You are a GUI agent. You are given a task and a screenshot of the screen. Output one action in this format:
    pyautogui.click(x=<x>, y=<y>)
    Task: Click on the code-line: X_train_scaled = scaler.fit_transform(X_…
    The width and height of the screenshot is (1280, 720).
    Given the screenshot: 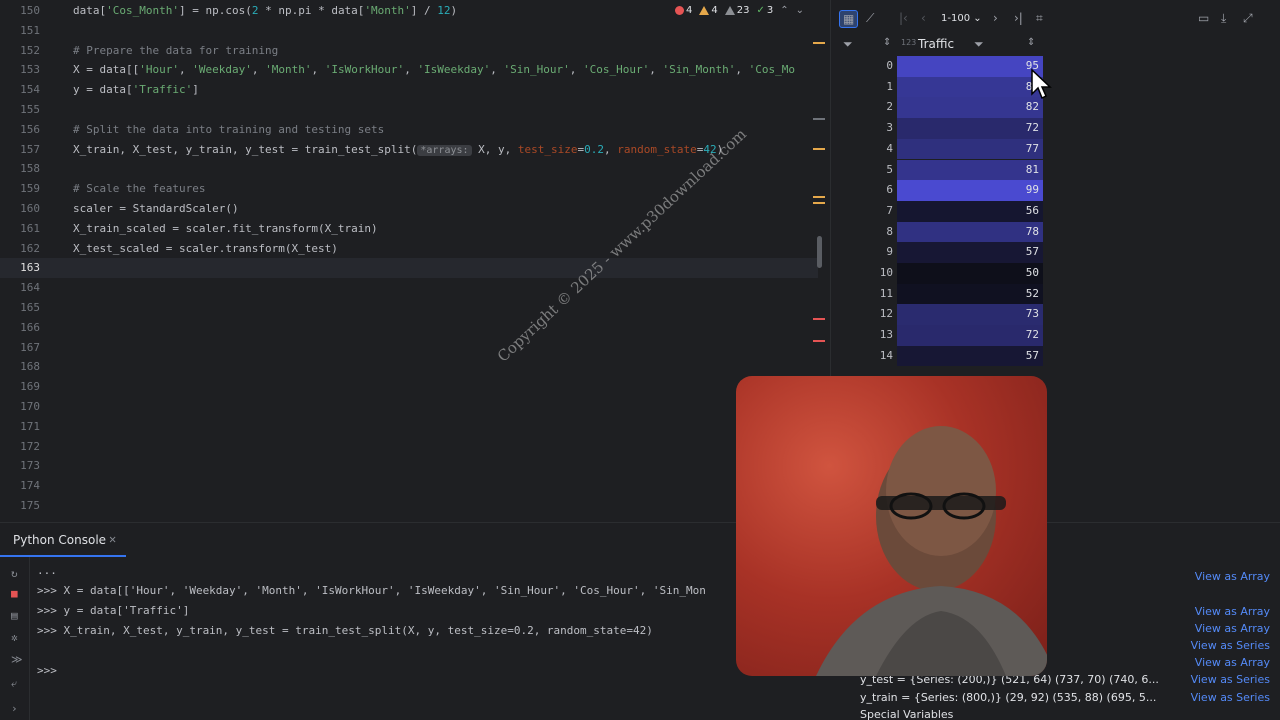 What is the action you would take?
    pyautogui.click(x=446, y=229)
    